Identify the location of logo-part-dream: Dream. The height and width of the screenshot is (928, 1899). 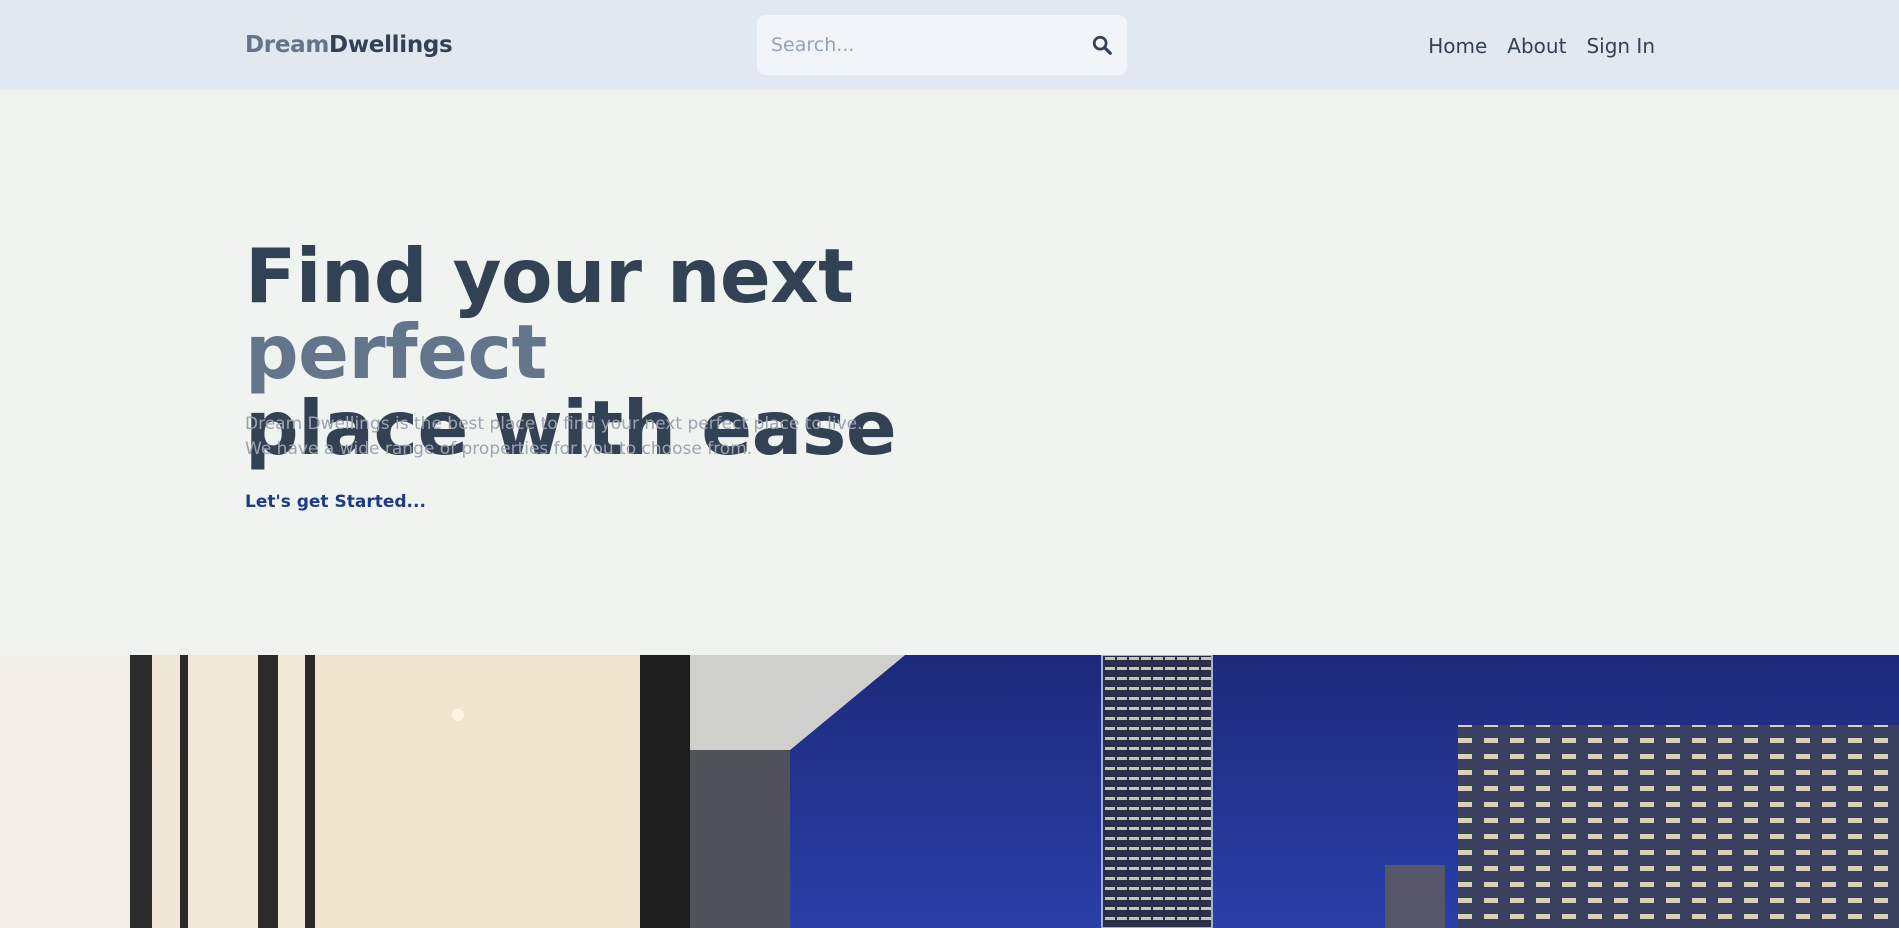
(287, 45).